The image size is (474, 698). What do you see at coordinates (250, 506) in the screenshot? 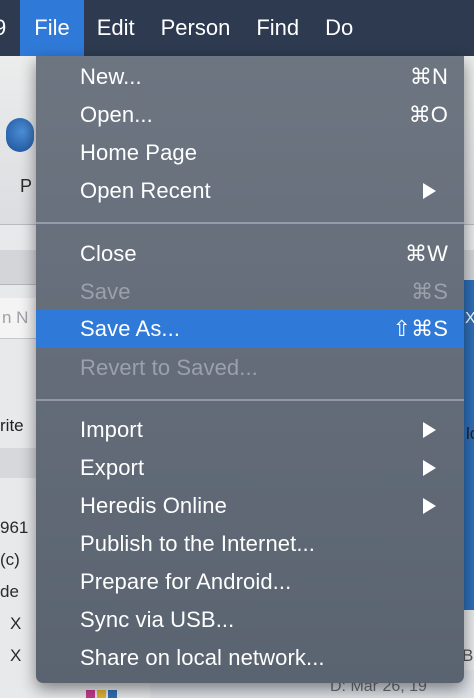
I see `menu-item-heredis-online: Heredis Online` at bounding box center [250, 506].